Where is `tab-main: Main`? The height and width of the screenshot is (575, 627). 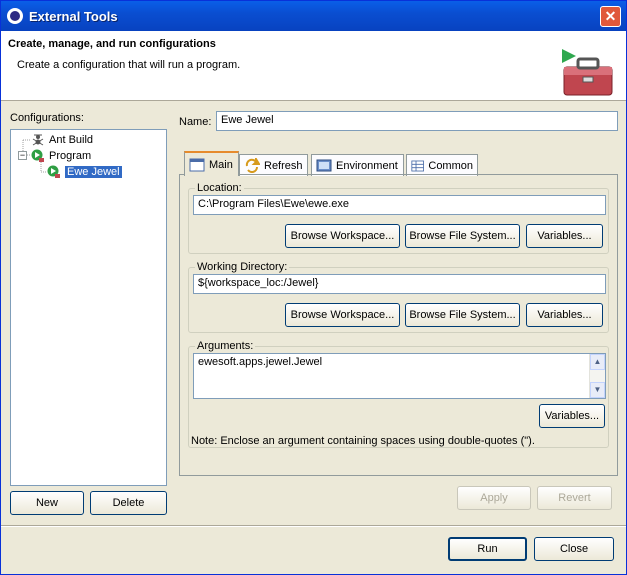 tab-main: Main is located at coordinates (211, 163).